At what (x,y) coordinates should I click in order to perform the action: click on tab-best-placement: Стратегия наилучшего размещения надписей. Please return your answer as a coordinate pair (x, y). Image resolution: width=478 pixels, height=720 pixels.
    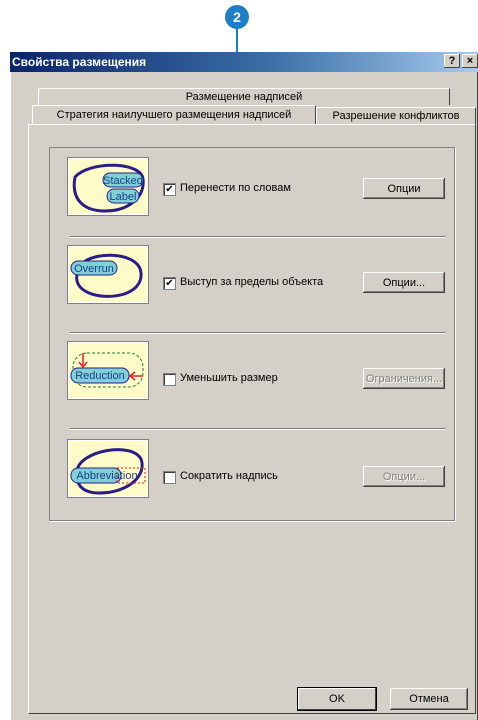
    Looking at the image, I should click on (174, 114).